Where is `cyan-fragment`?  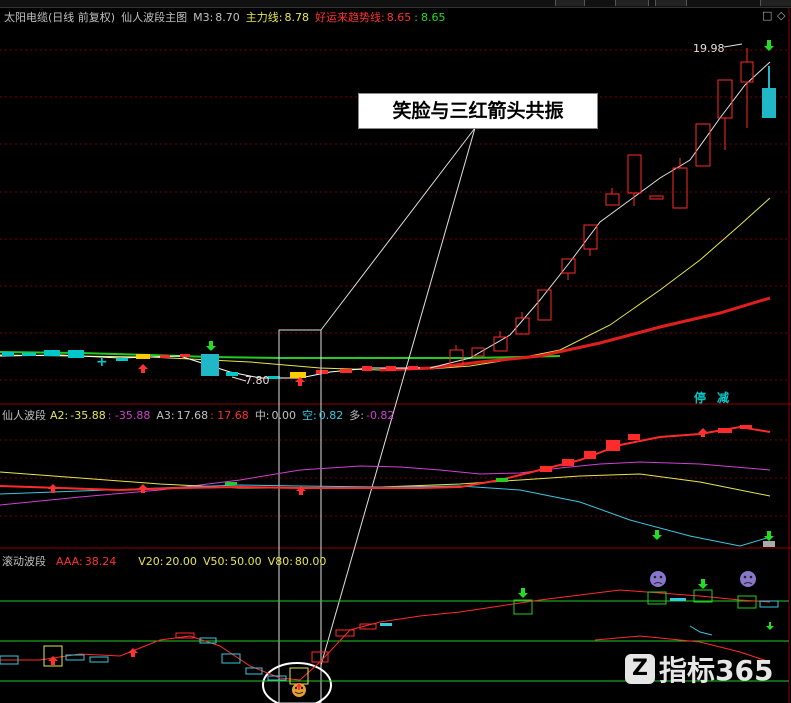
cyan-fragment is located at coordinates (701, 630).